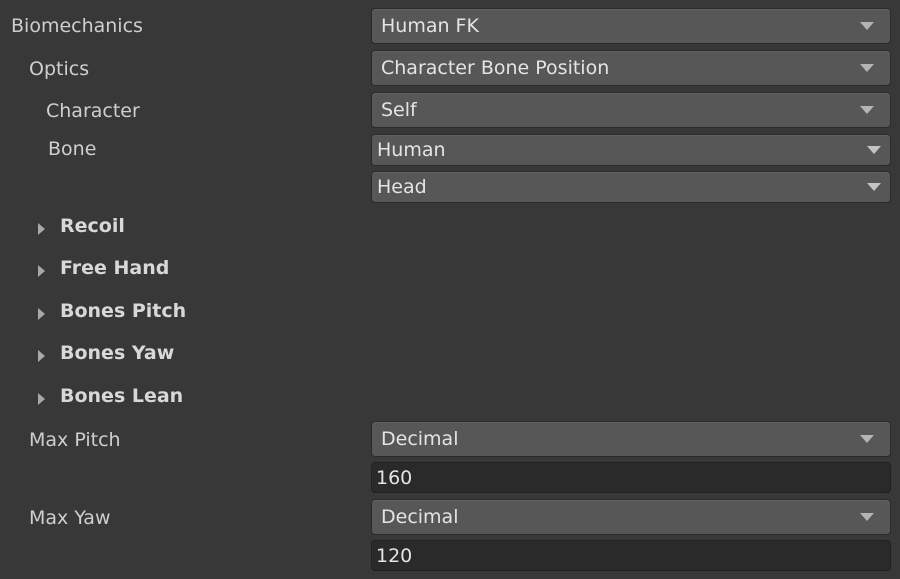 This screenshot has width=900, height=579. Describe the element at coordinates (399, 110) in the screenshot. I see `character-value: Self` at that location.